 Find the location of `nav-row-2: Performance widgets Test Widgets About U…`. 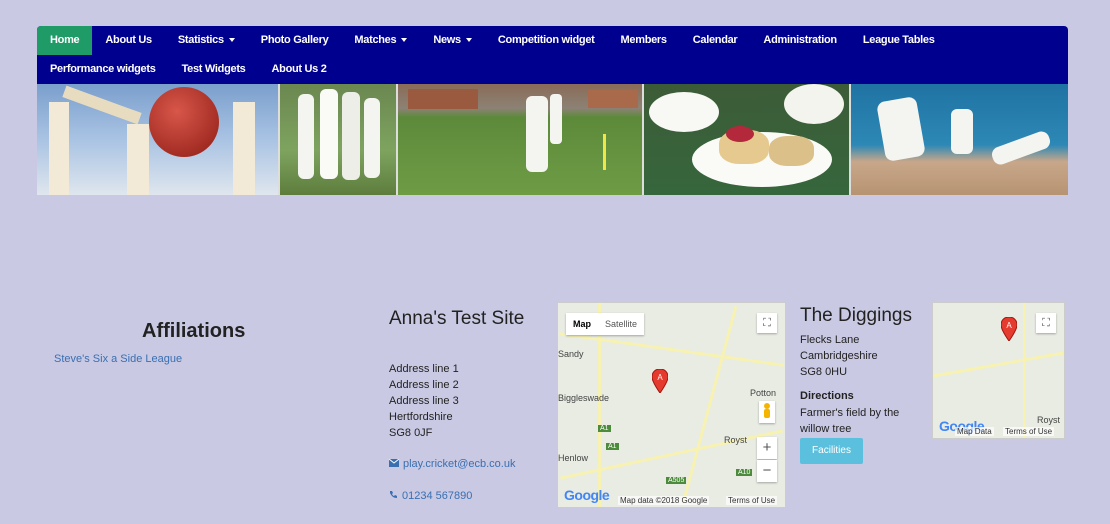

nav-row-2: Performance widgets Test Widgets About U… is located at coordinates (188, 69).